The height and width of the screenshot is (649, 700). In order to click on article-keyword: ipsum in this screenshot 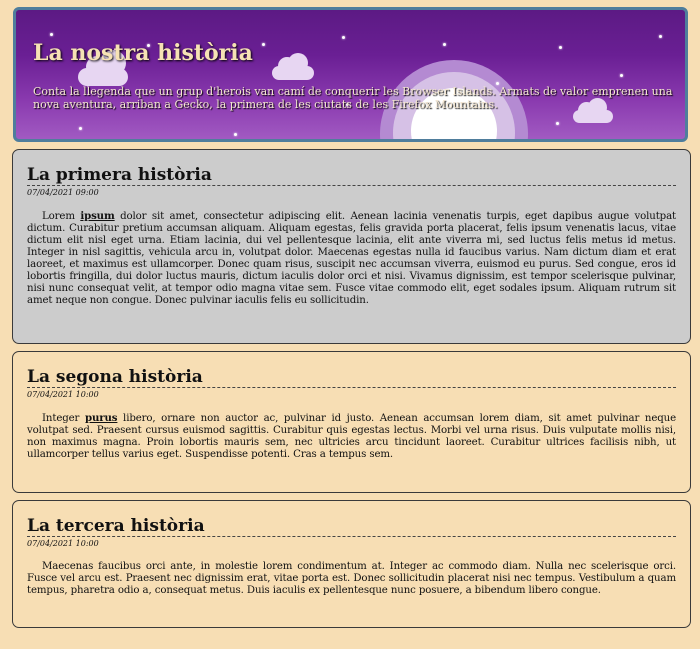, I will do `click(97, 216)`.